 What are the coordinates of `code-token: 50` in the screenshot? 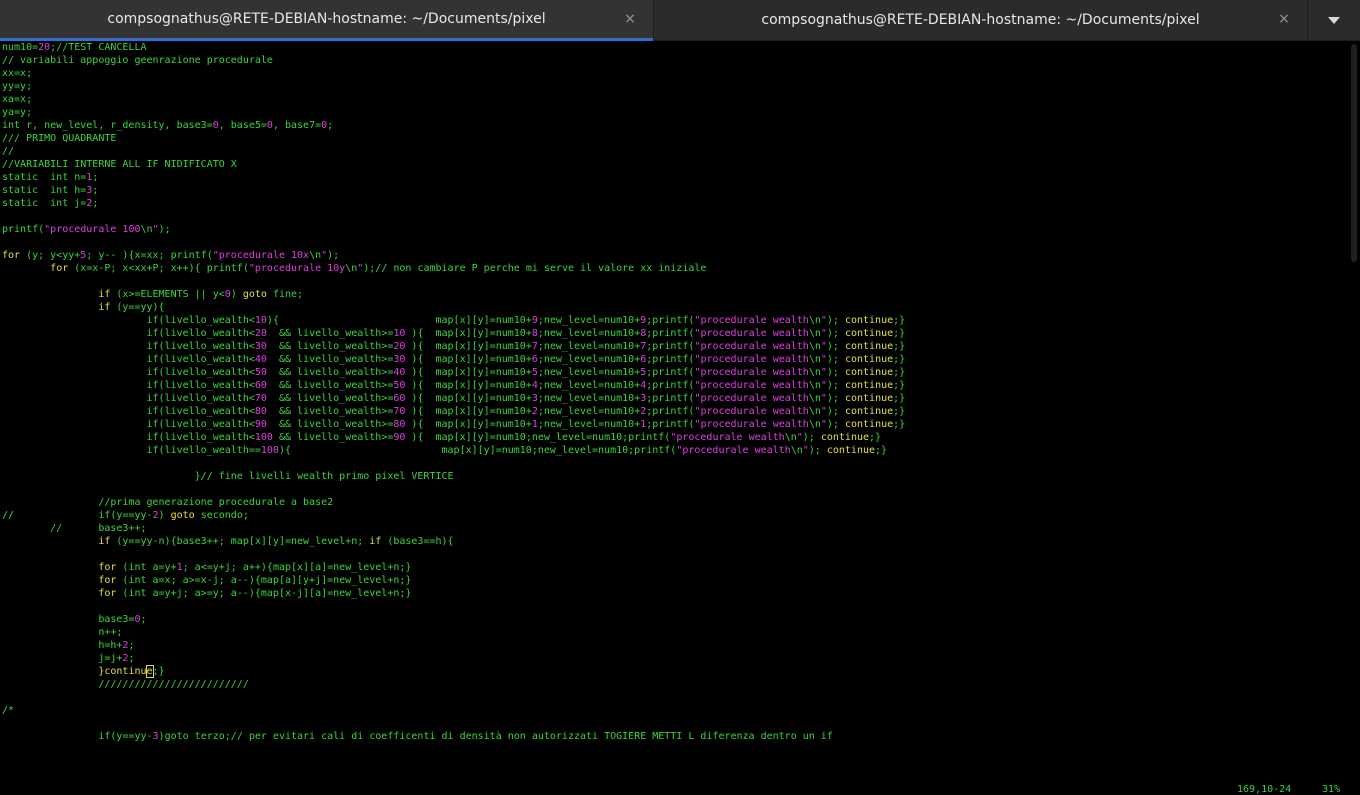 It's located at (260, 372).